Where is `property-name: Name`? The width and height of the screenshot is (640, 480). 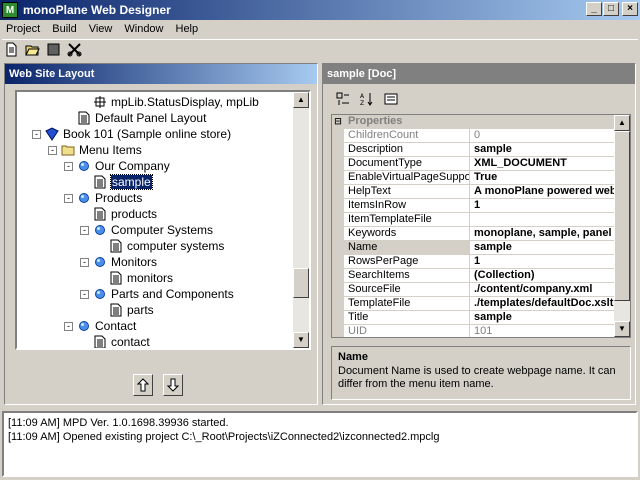 property-name: Name is located at coordinates (407, 247).